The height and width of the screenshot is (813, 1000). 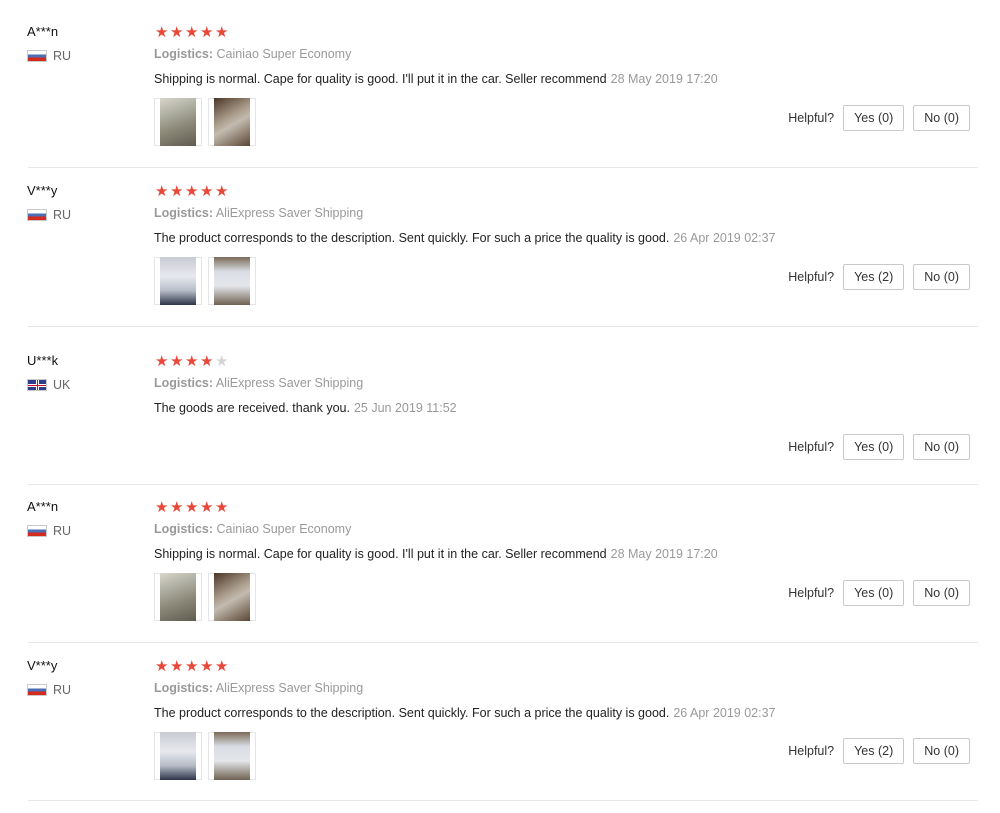 What do you see at coordinates (62, 385) in the screenshot?
I see `country-code: UK` at bounding box center [62, 385].